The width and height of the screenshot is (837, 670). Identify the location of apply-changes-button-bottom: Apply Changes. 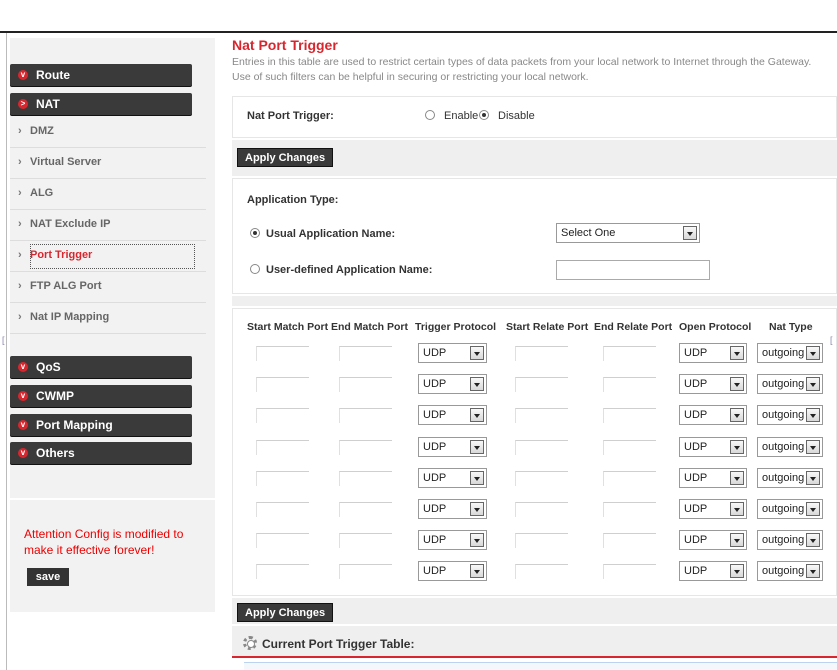
(285, 612).